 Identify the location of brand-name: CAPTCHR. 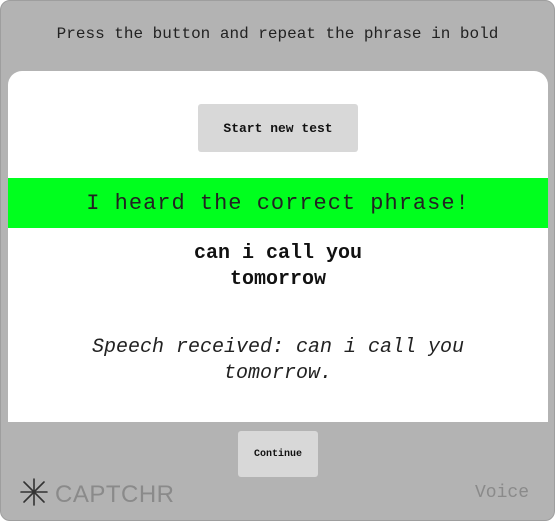
(115, 494).